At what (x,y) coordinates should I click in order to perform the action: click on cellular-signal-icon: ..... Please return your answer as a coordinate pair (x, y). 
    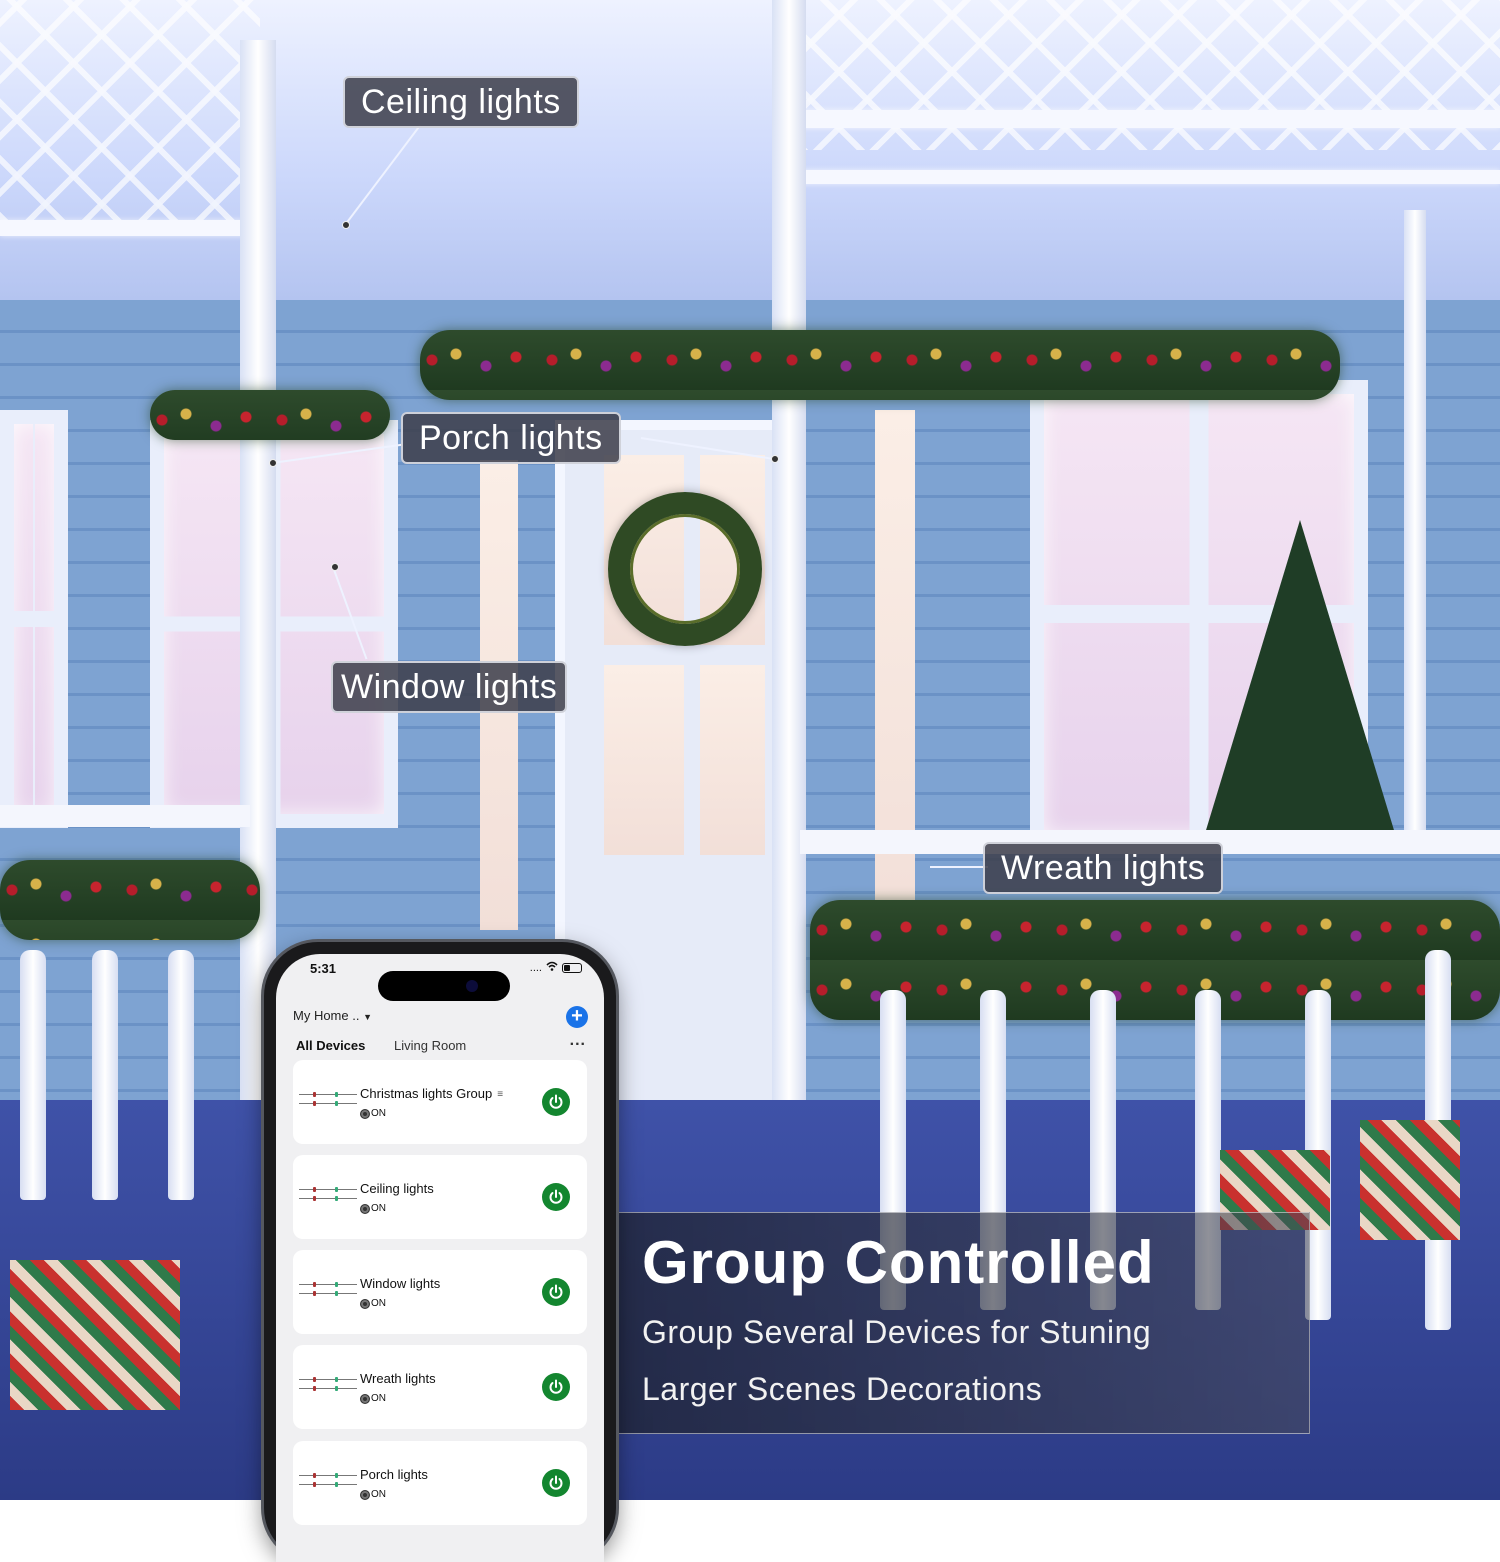
    Looking at the image, I should click on (535, 967).